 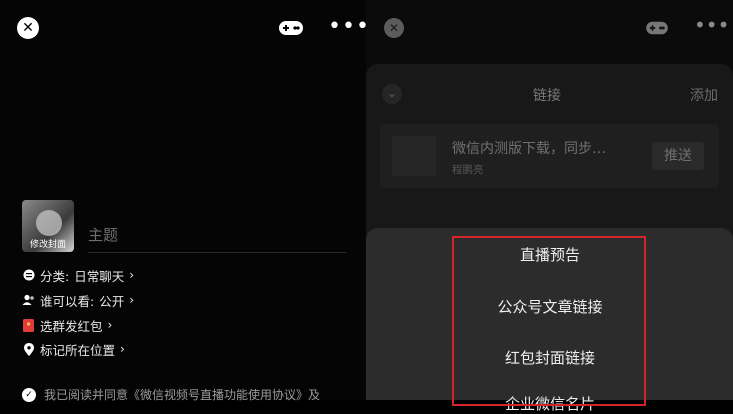 What do you see at coordinates (29, 394) in the screenshot?
I see `checkmark-icon: ✓` at bounding box center [29, 394].